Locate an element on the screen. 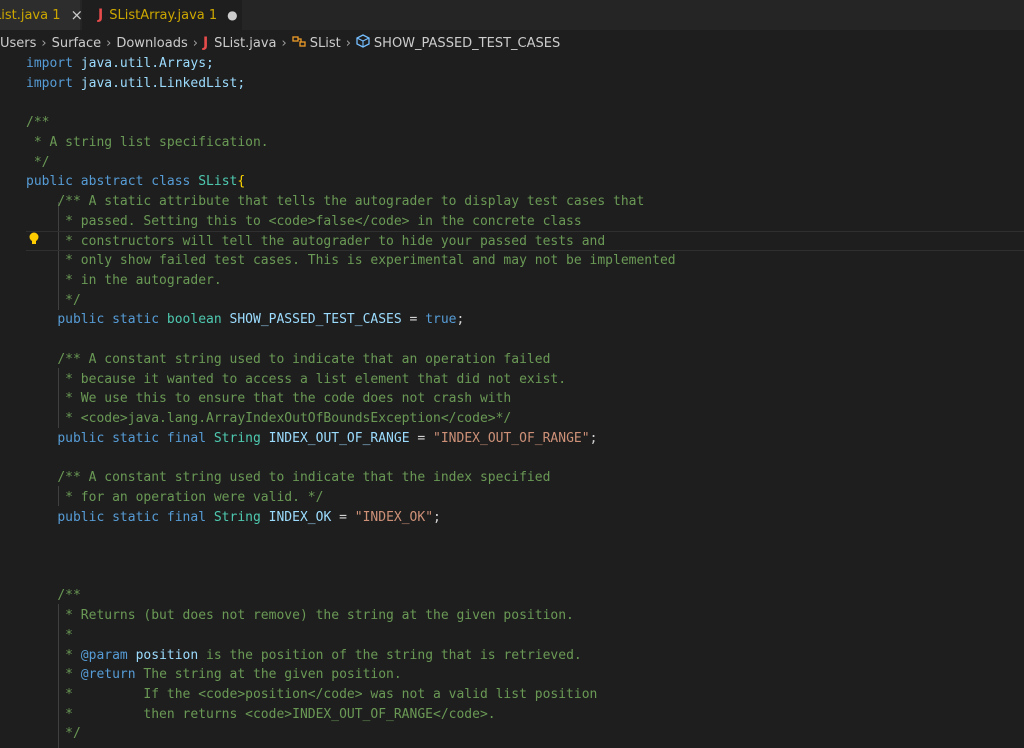  code-line: * A string list specification. is located at coordinates (147, 142).